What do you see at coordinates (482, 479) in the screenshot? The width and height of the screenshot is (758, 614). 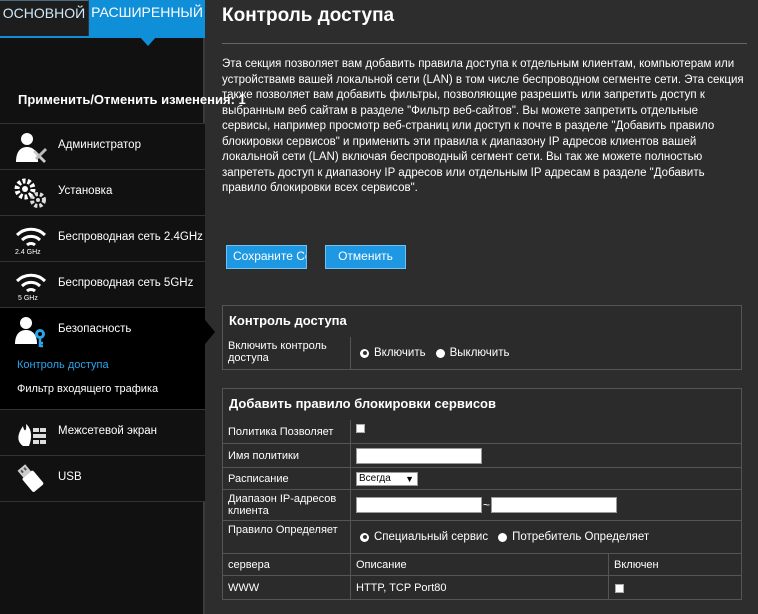 I see `schedule-row: Расписание Всегда ▼` at bounding box center [482, 479].